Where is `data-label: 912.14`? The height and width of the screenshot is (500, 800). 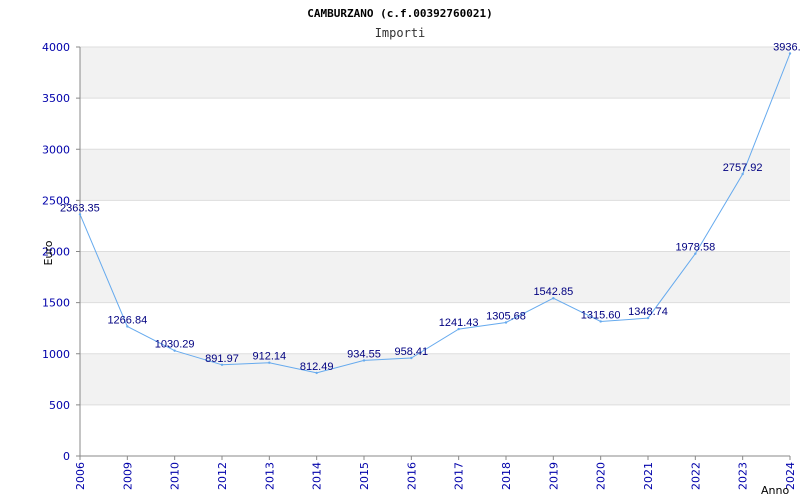 data-label: 912.14 is located at coordinates (270, 357).